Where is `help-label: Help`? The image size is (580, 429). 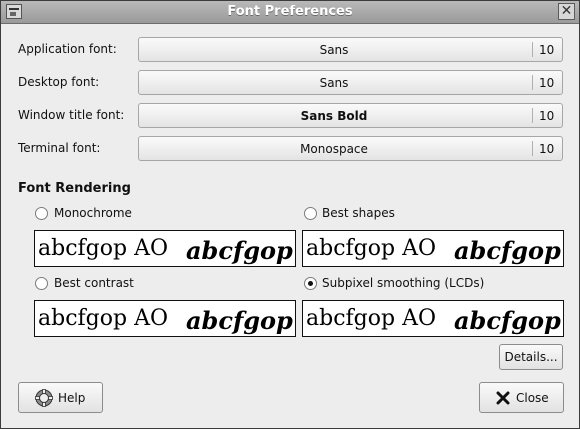 help-label: Help is located at coordinates (72, 398).